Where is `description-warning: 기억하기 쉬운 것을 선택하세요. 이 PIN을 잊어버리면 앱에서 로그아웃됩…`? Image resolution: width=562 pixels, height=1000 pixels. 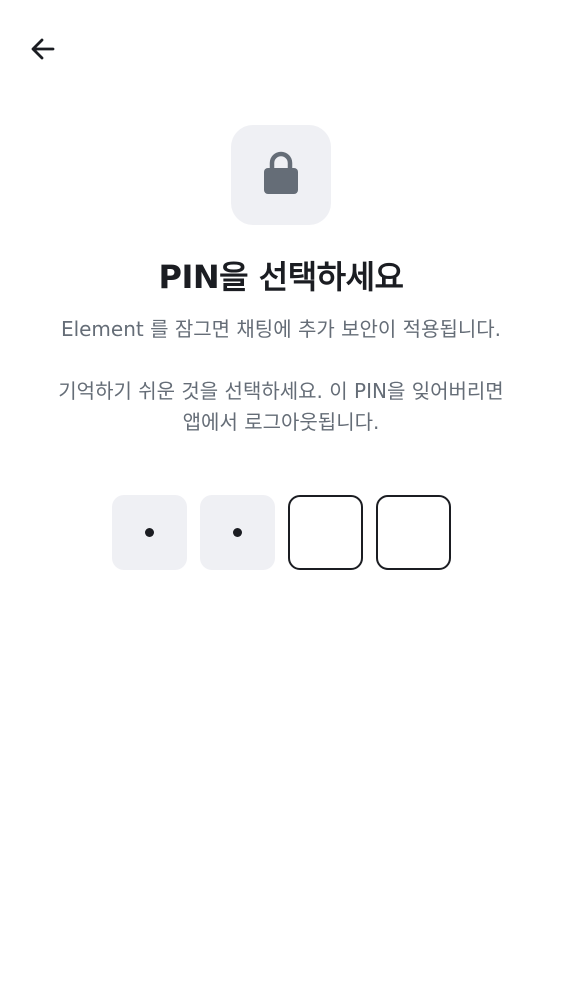 description-warning: 기억하기 쉬운 것을 선택하세요. 이 PIN을 잊어버리면 앱에서 로그아웃됩… is located at coordinates (281, 407).